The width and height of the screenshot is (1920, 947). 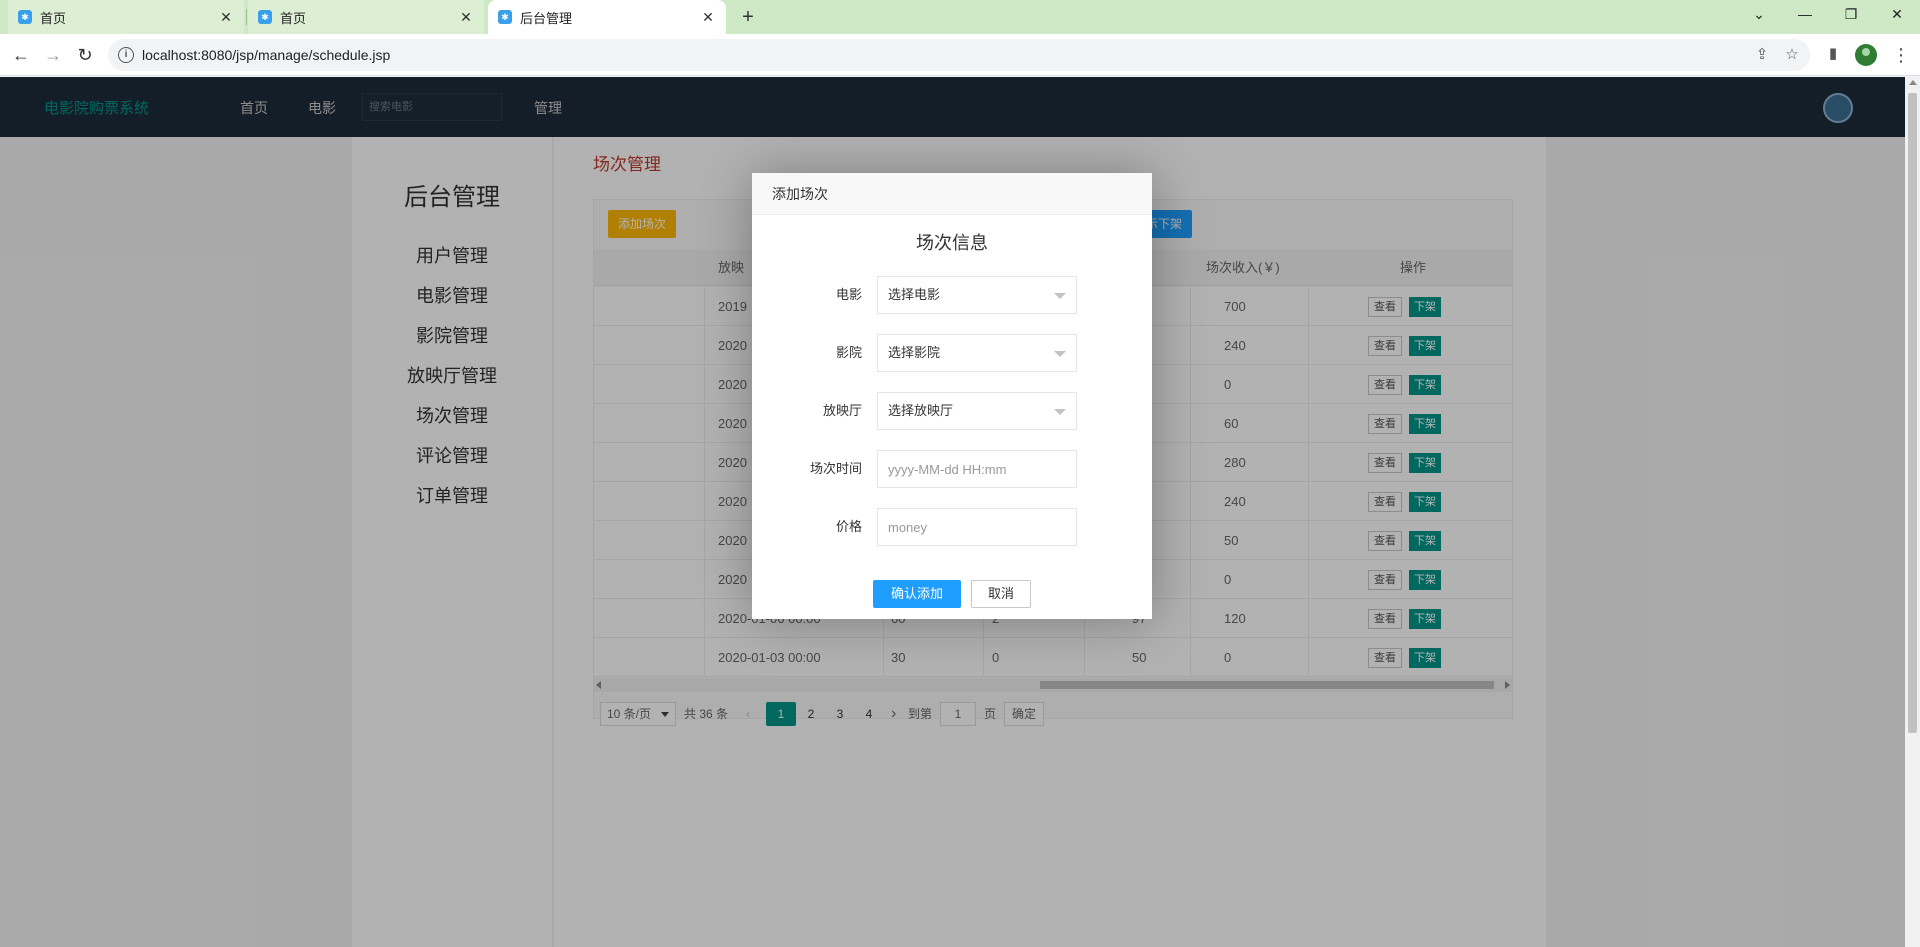 I want to click on schedule-time-input, so click(x=977, y=469).